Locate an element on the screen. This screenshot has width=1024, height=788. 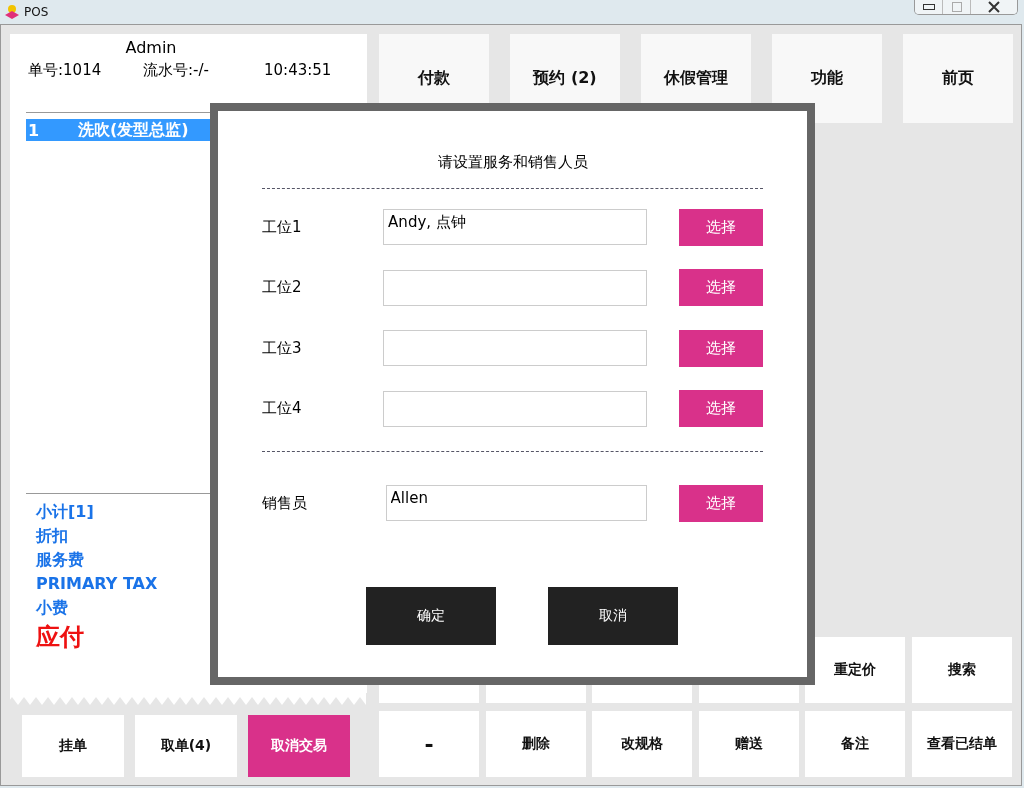
app-logo-icon is located at coordinates (12, 12).